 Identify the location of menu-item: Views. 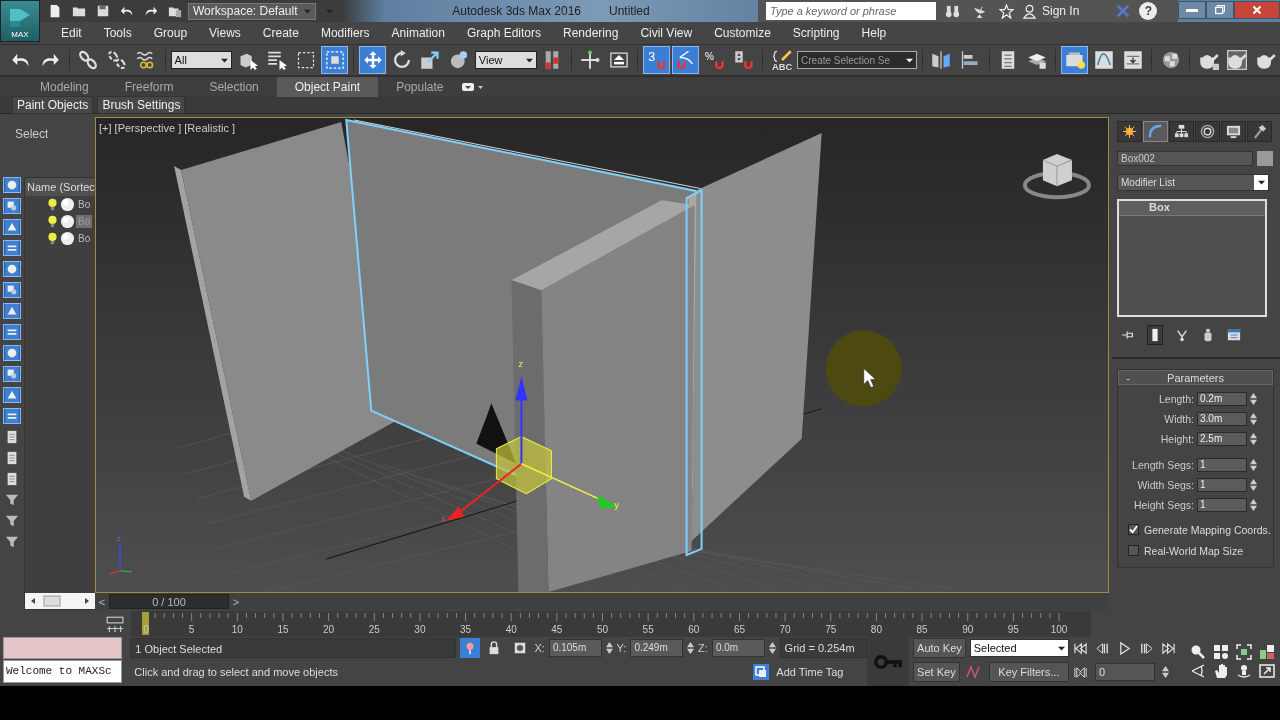
(227, 33).